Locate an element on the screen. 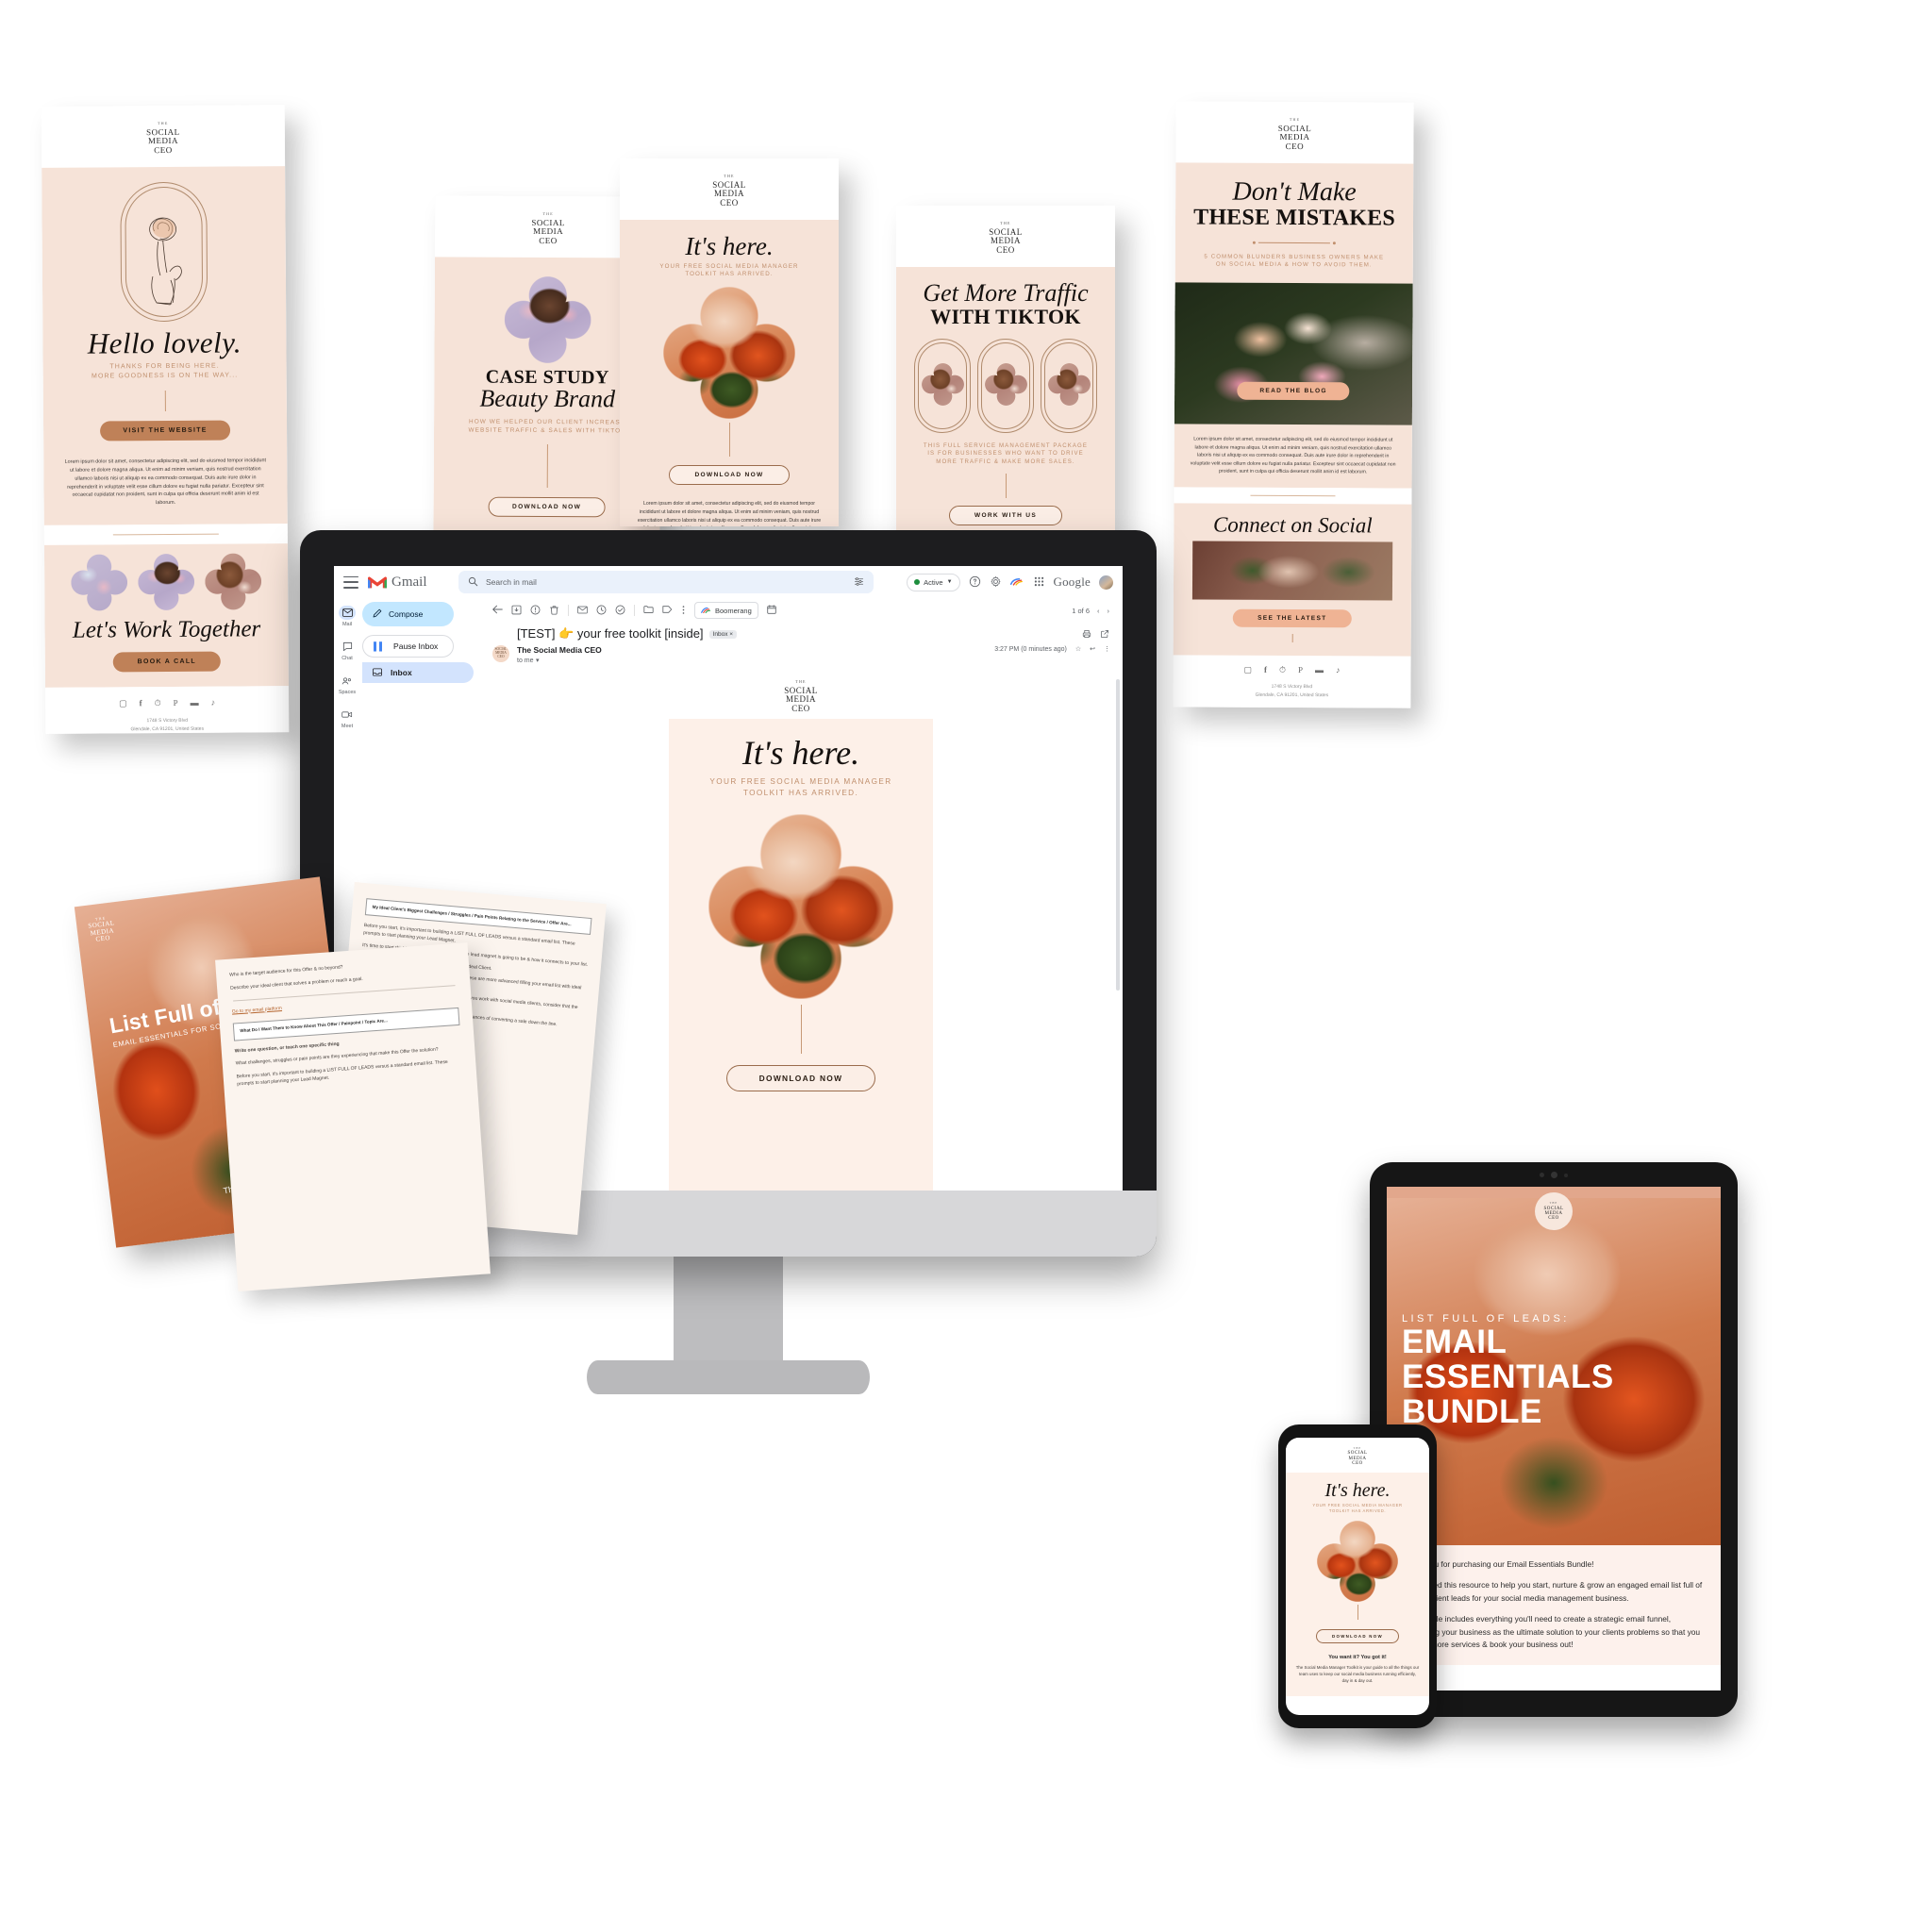 This screenshot has height=1932, width=1932. google-apps-icon is located at coordinates (1039, 583).